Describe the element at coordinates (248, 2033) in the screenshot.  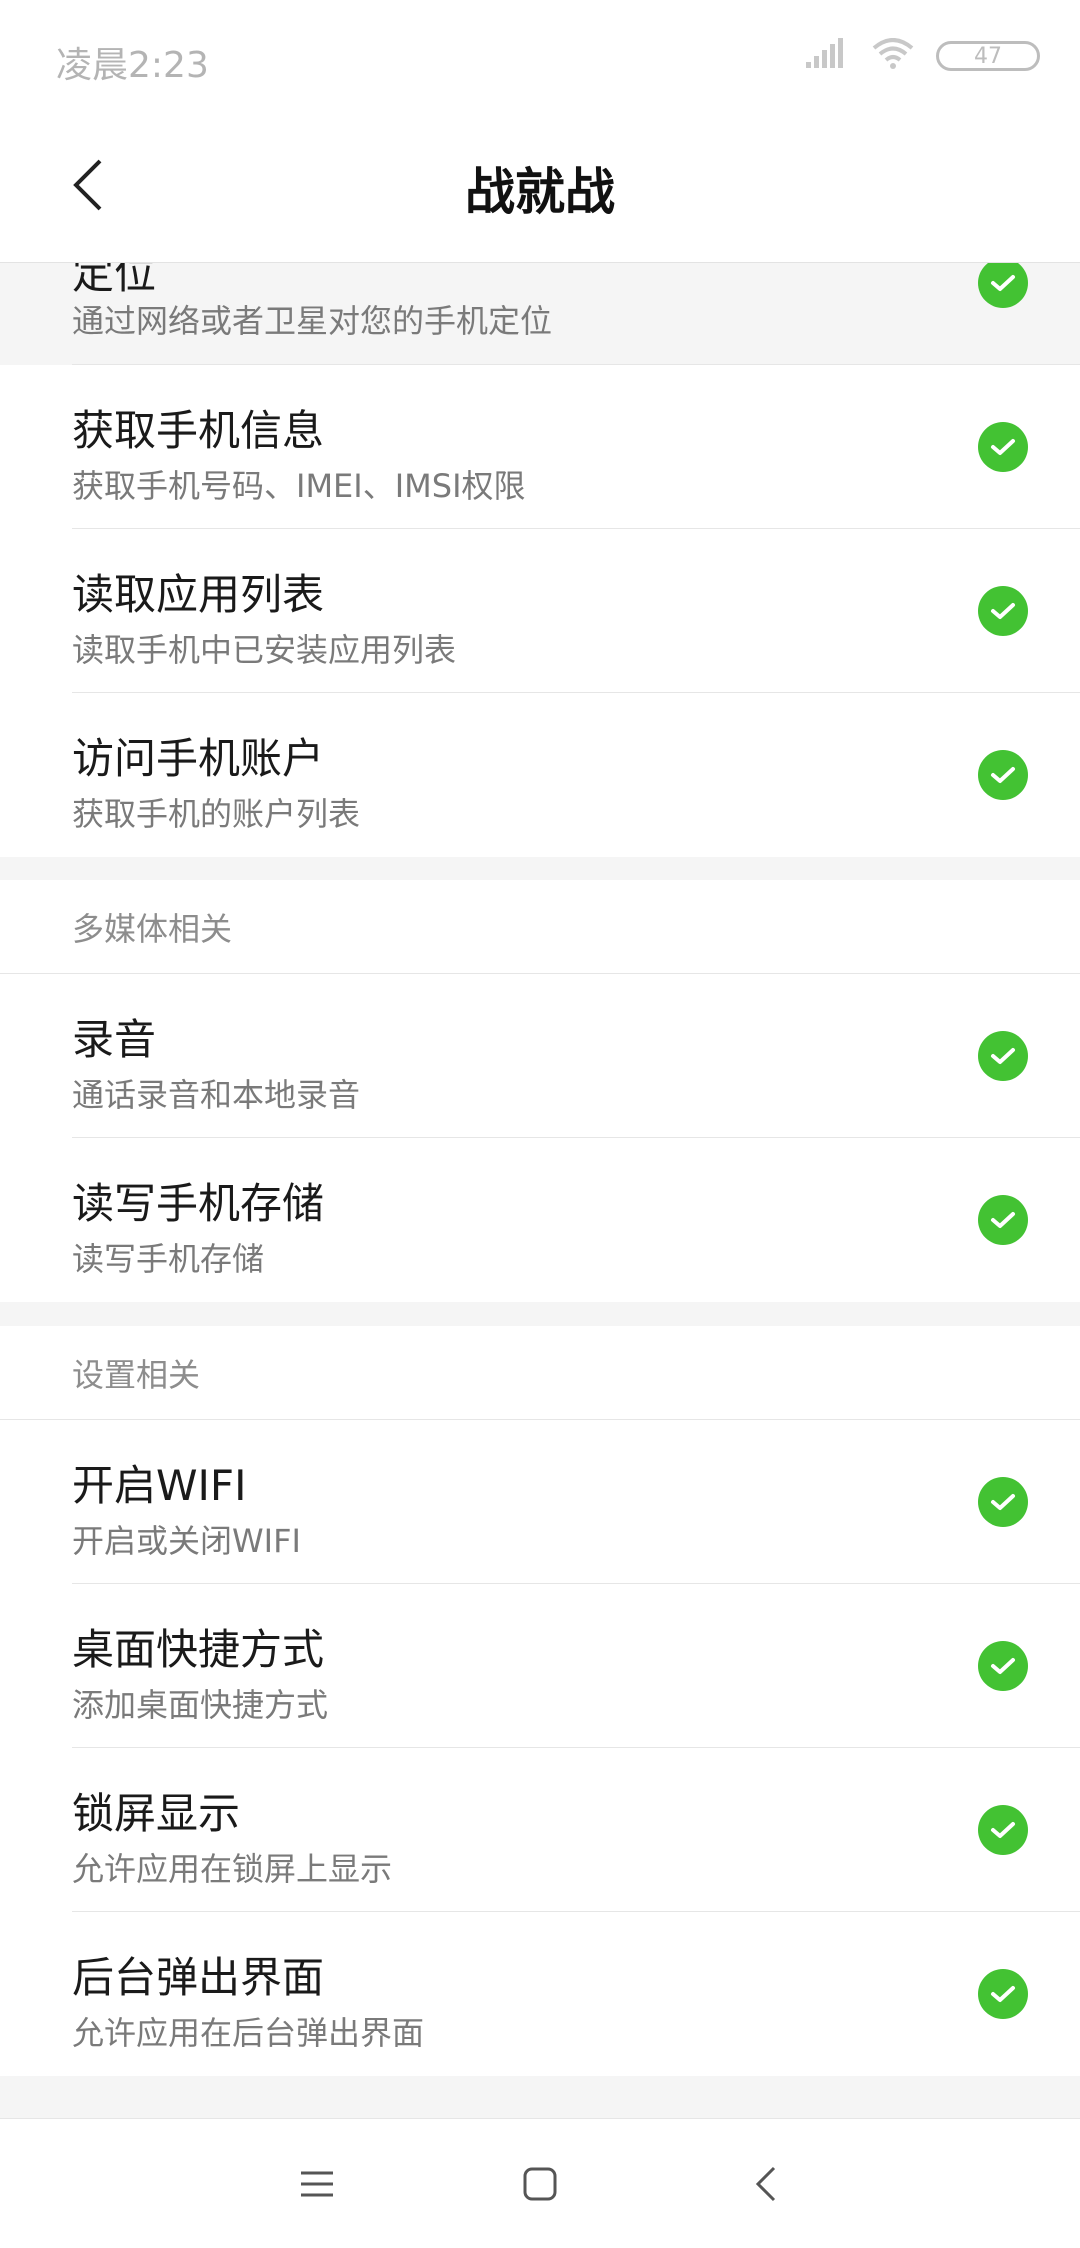
I see `item-subtitle: 允许应用在后台弹出界面` at that location.